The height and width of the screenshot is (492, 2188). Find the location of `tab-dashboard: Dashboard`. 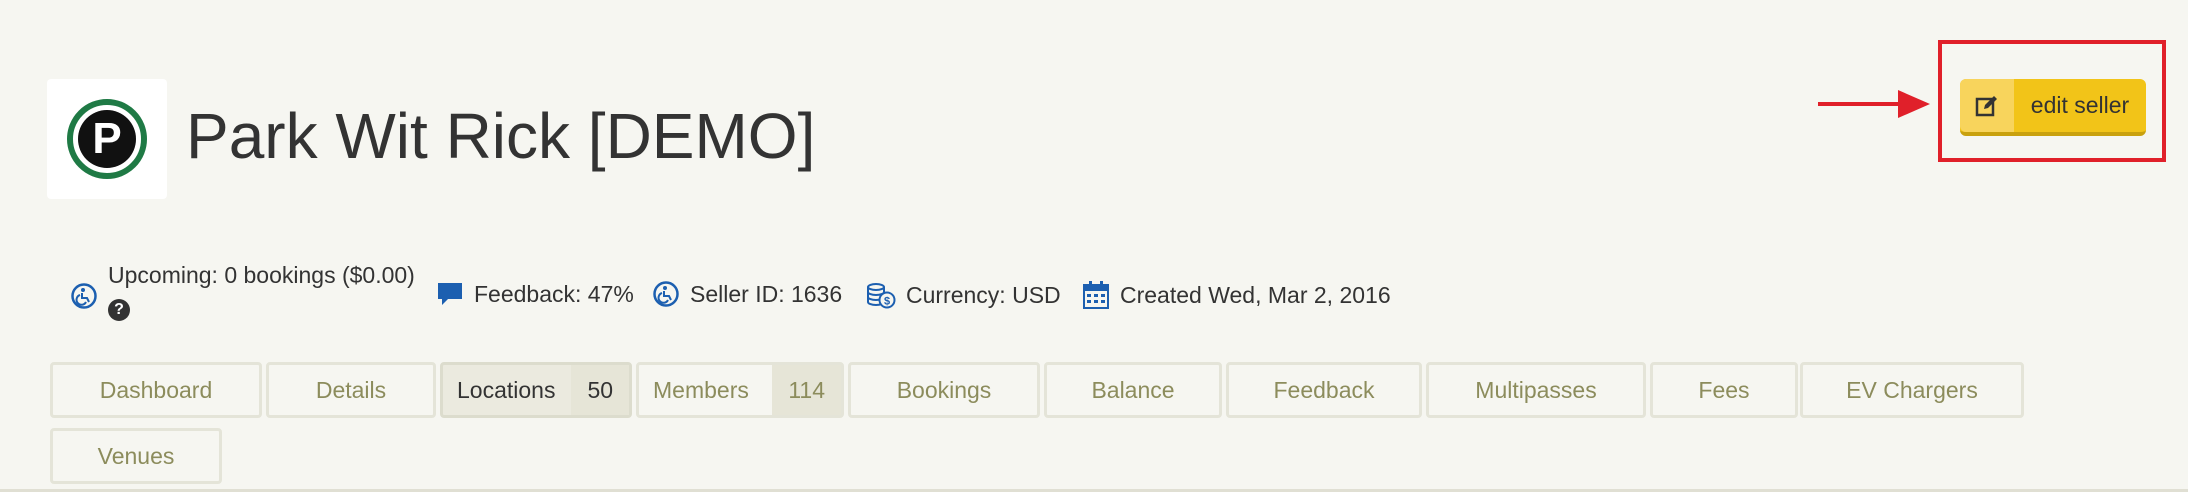

tab-dashboard: Dashboard is located at coordinates (156, 390).